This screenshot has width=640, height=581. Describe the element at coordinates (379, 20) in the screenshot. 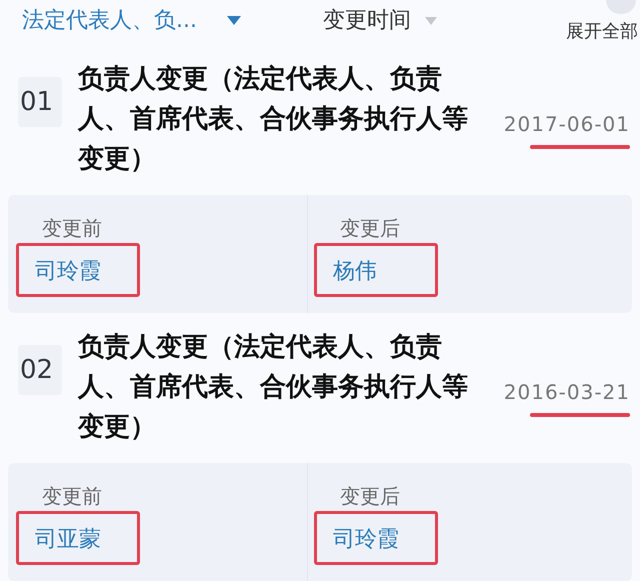

I see `sort-dropdown: 变更时间` at that location.